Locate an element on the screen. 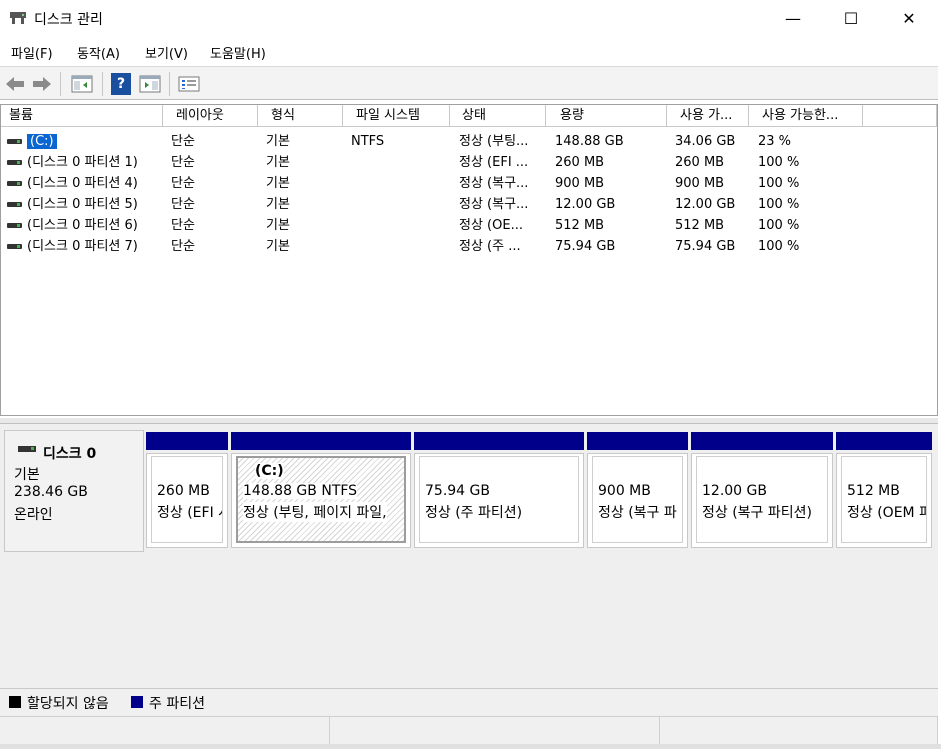 The height and width of the screenshot is (749, 941). help-button: ? is located at coordinates (121, 84).